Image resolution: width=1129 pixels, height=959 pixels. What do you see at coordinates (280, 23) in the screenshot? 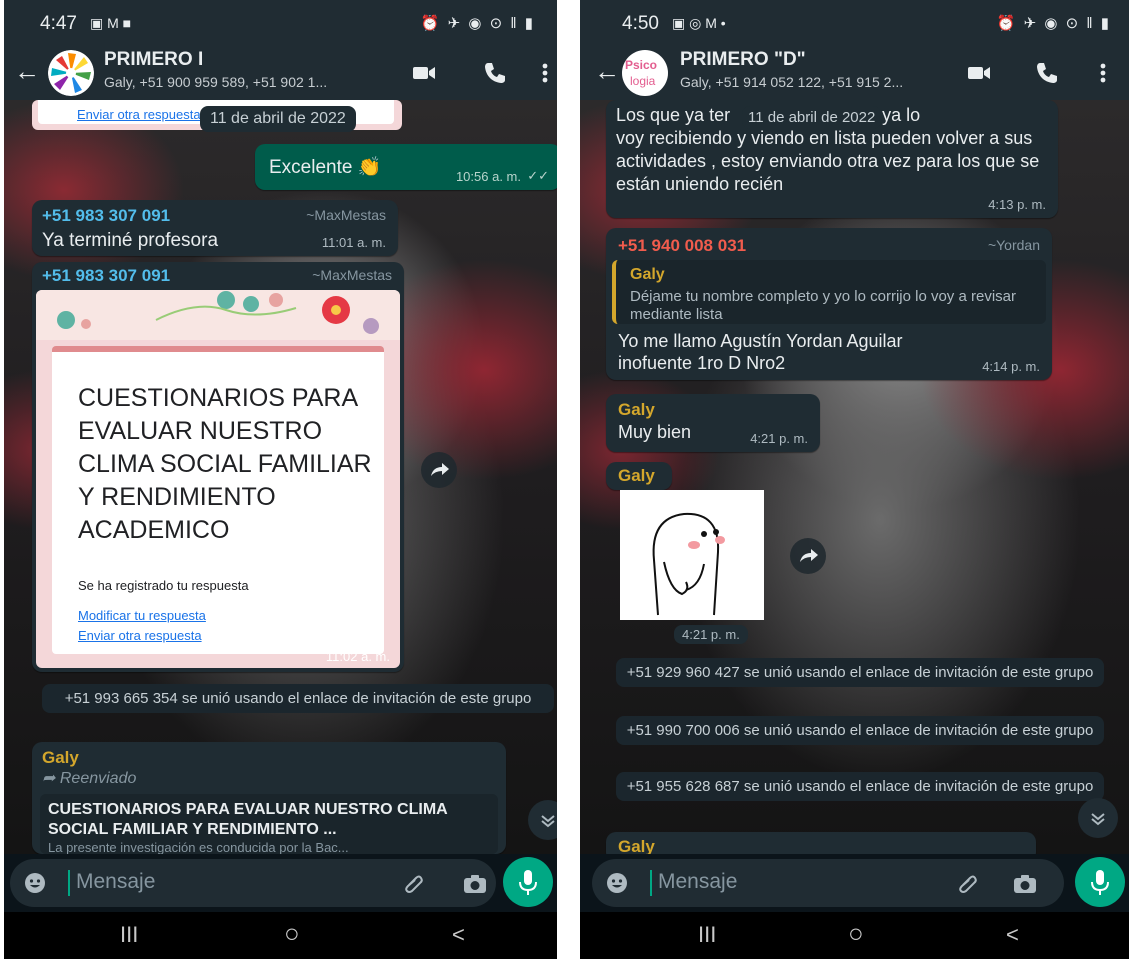
I see `status-bar: 4:47 ▣ M ■ ⏰ ✈ ◉ ⊙ ‖ ▮` at bounding box center [280, 23].